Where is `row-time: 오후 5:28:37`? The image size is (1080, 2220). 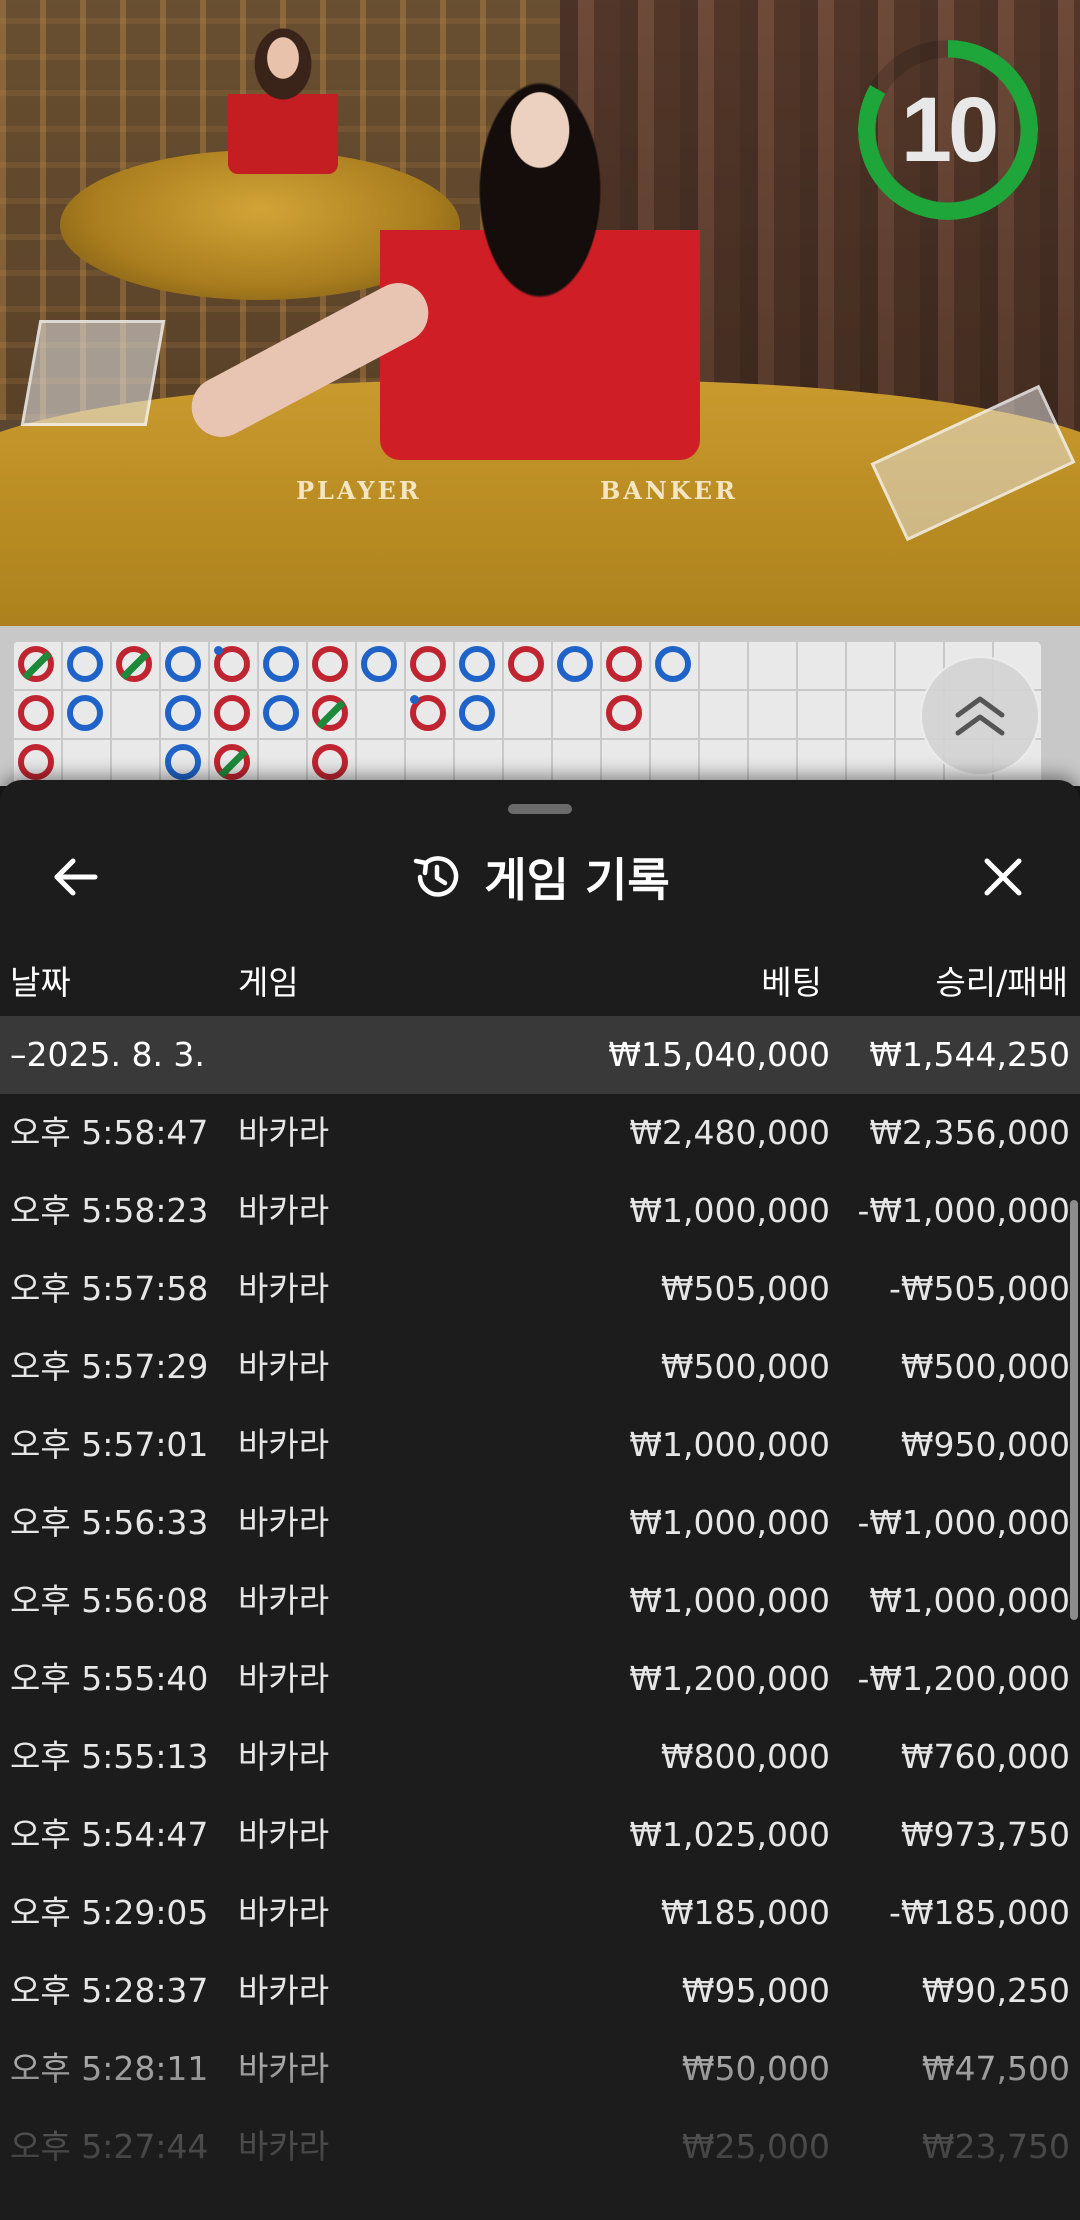
row-time: 오후 5:28:37 is located at coordinates (109, 1990).